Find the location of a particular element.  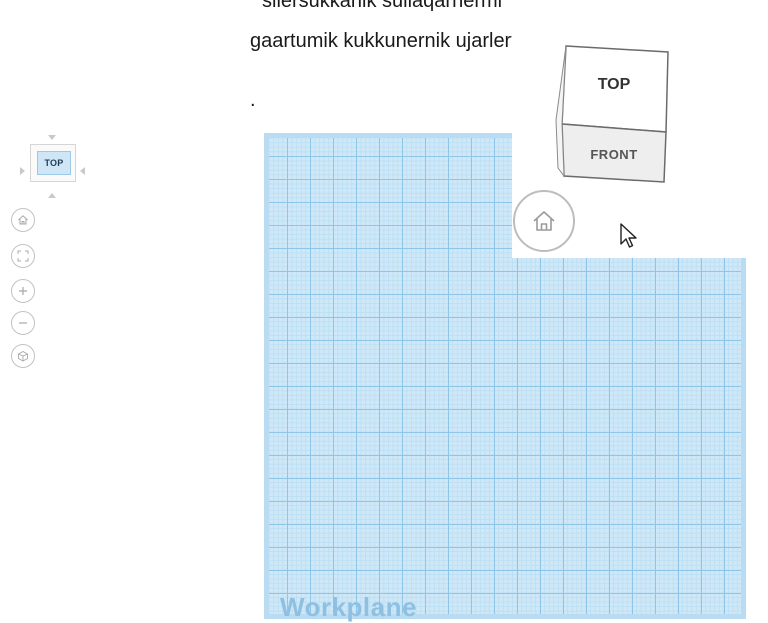

rotate-down-arrow is located at coordinates (52, 195).